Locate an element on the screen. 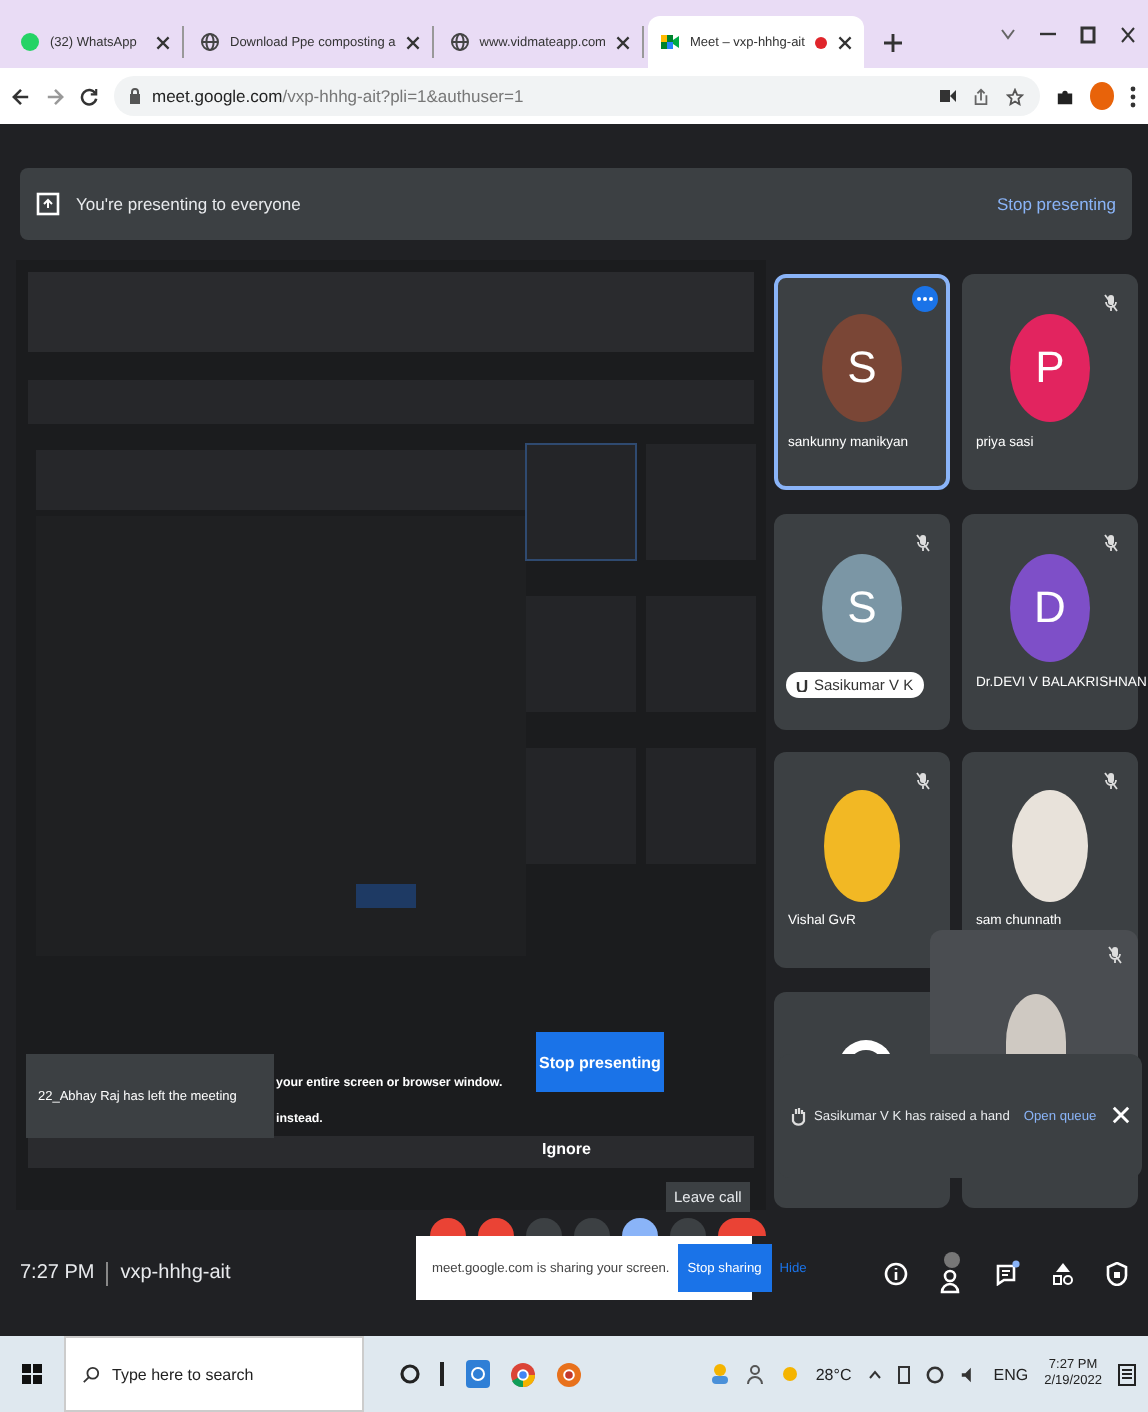 Image resolution: width=1148 pixels, height=1412 pixels. info-icon is located at coordinates (896, 1273).